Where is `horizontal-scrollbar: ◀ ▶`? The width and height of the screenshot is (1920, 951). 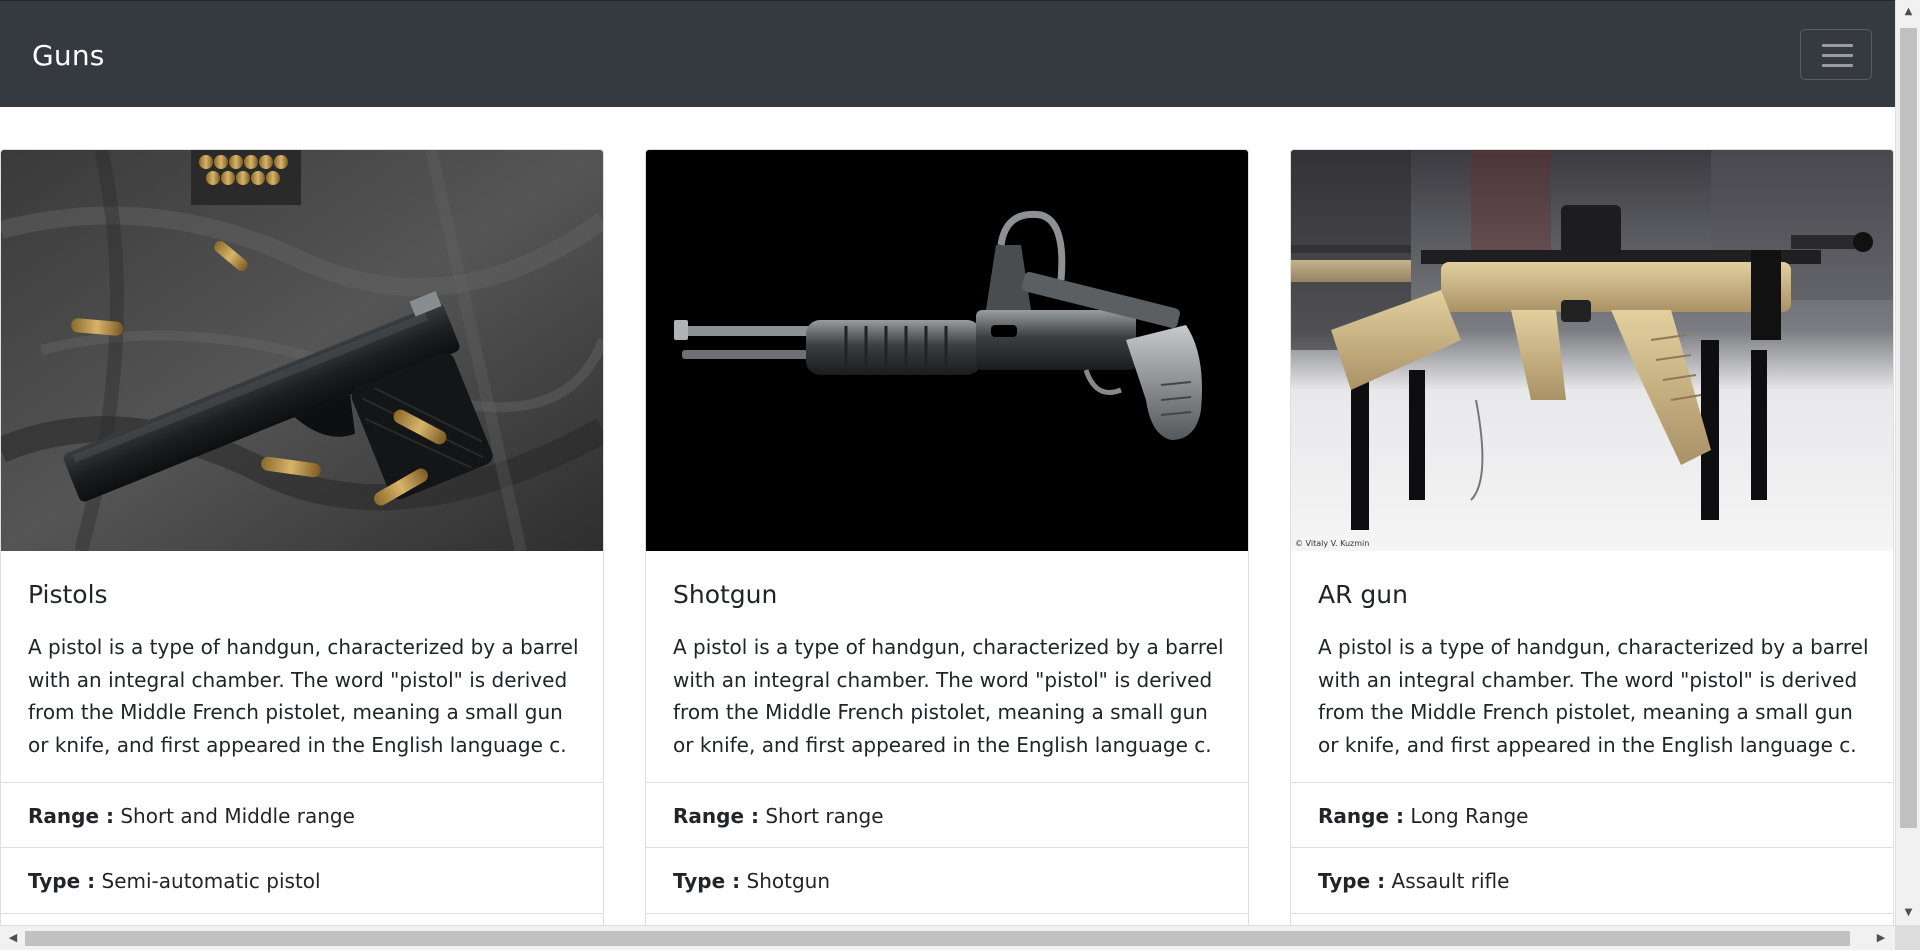
horizontal-scrollbar: ◀ ▶ is located at coordinates (947, 937).